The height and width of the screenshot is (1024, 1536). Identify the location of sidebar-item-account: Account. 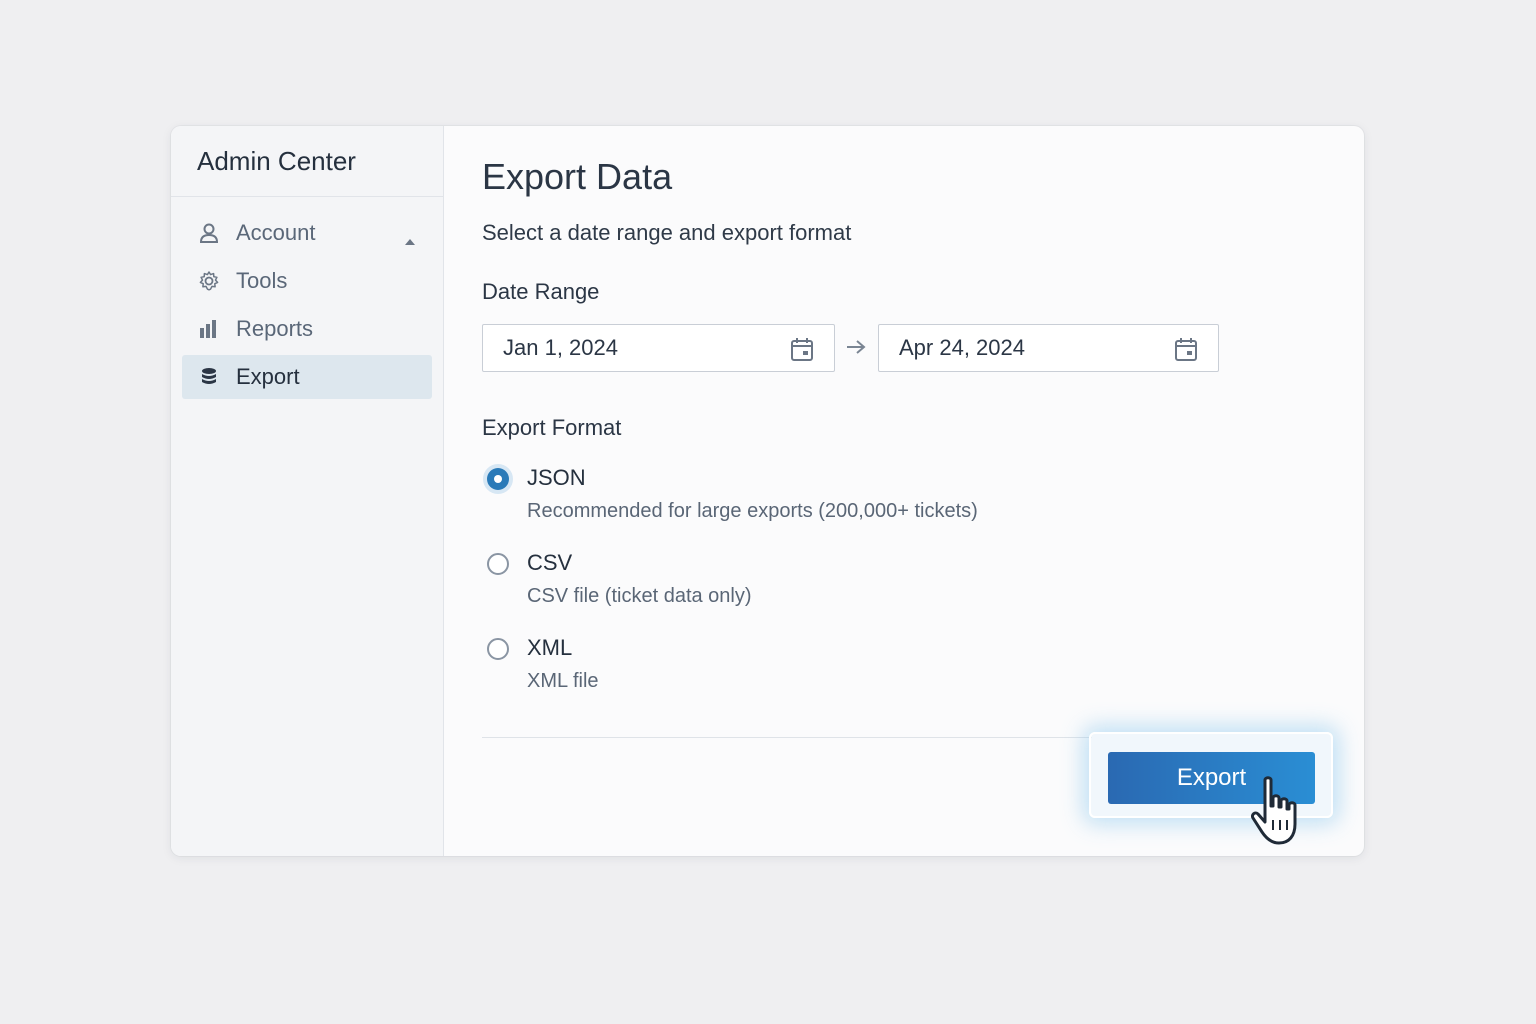
(307, 233).